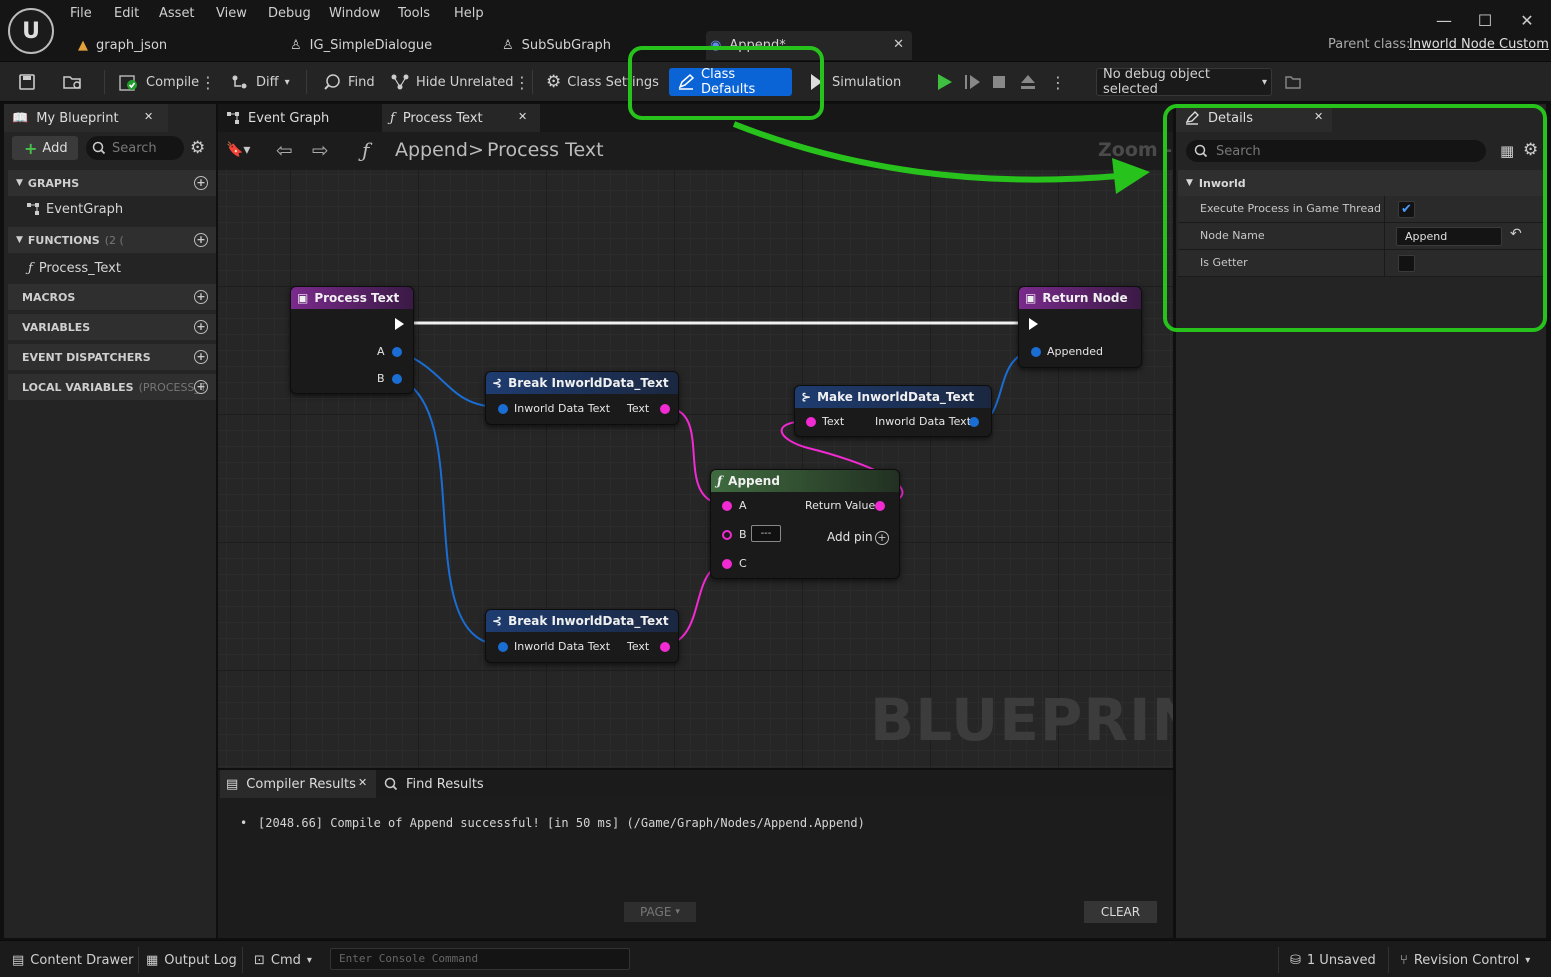  Describe the element at coordinates (201, 387) in the screenshot. I see `add-local-variable-icon: +` at that location.